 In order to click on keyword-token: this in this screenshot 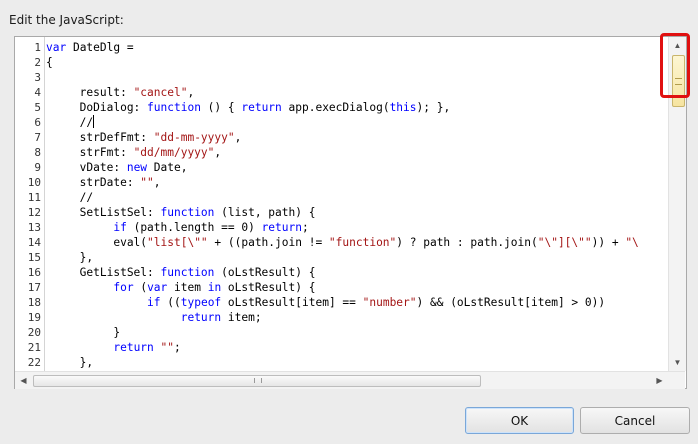, I will do `click(403, 107)`.